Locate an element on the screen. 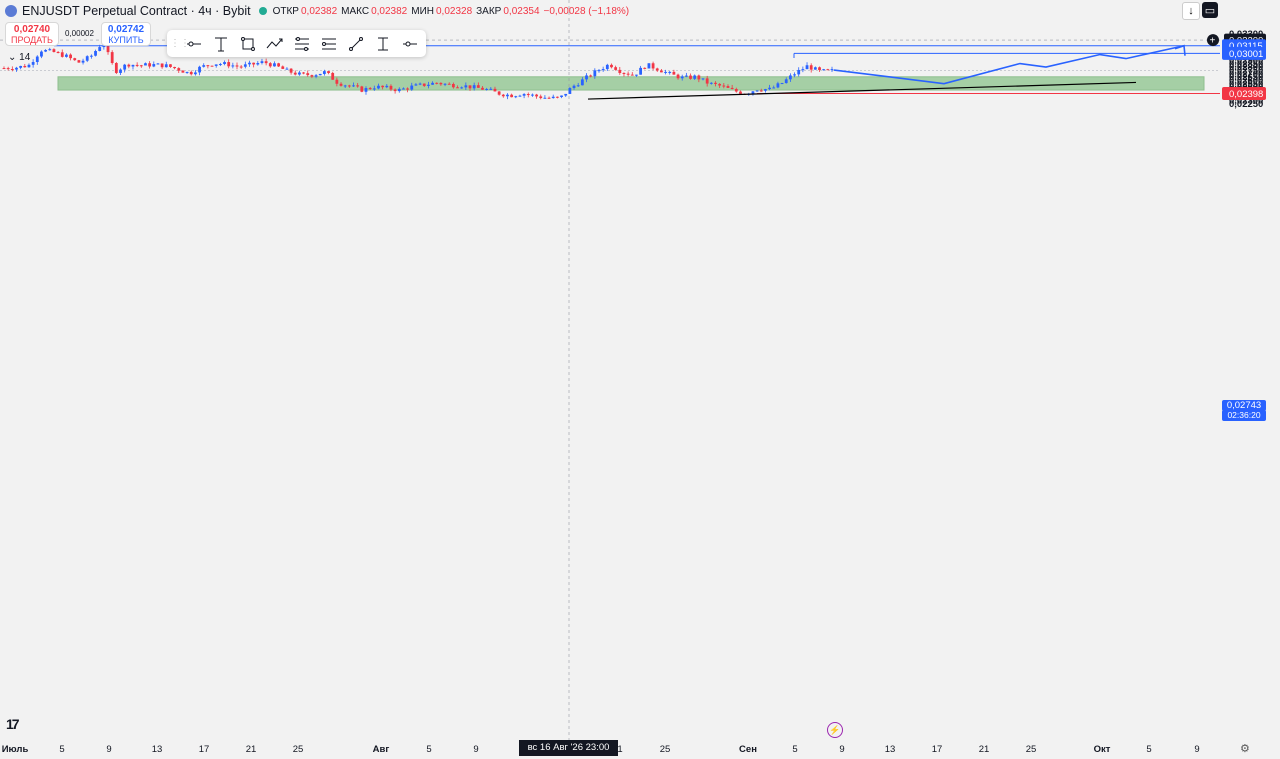 The width and height of the screenshot is (1280, 759). symbol-title: ENJUSDT Perpetual Contract · 4ч · Bybit is located at coordinates (136, 11).